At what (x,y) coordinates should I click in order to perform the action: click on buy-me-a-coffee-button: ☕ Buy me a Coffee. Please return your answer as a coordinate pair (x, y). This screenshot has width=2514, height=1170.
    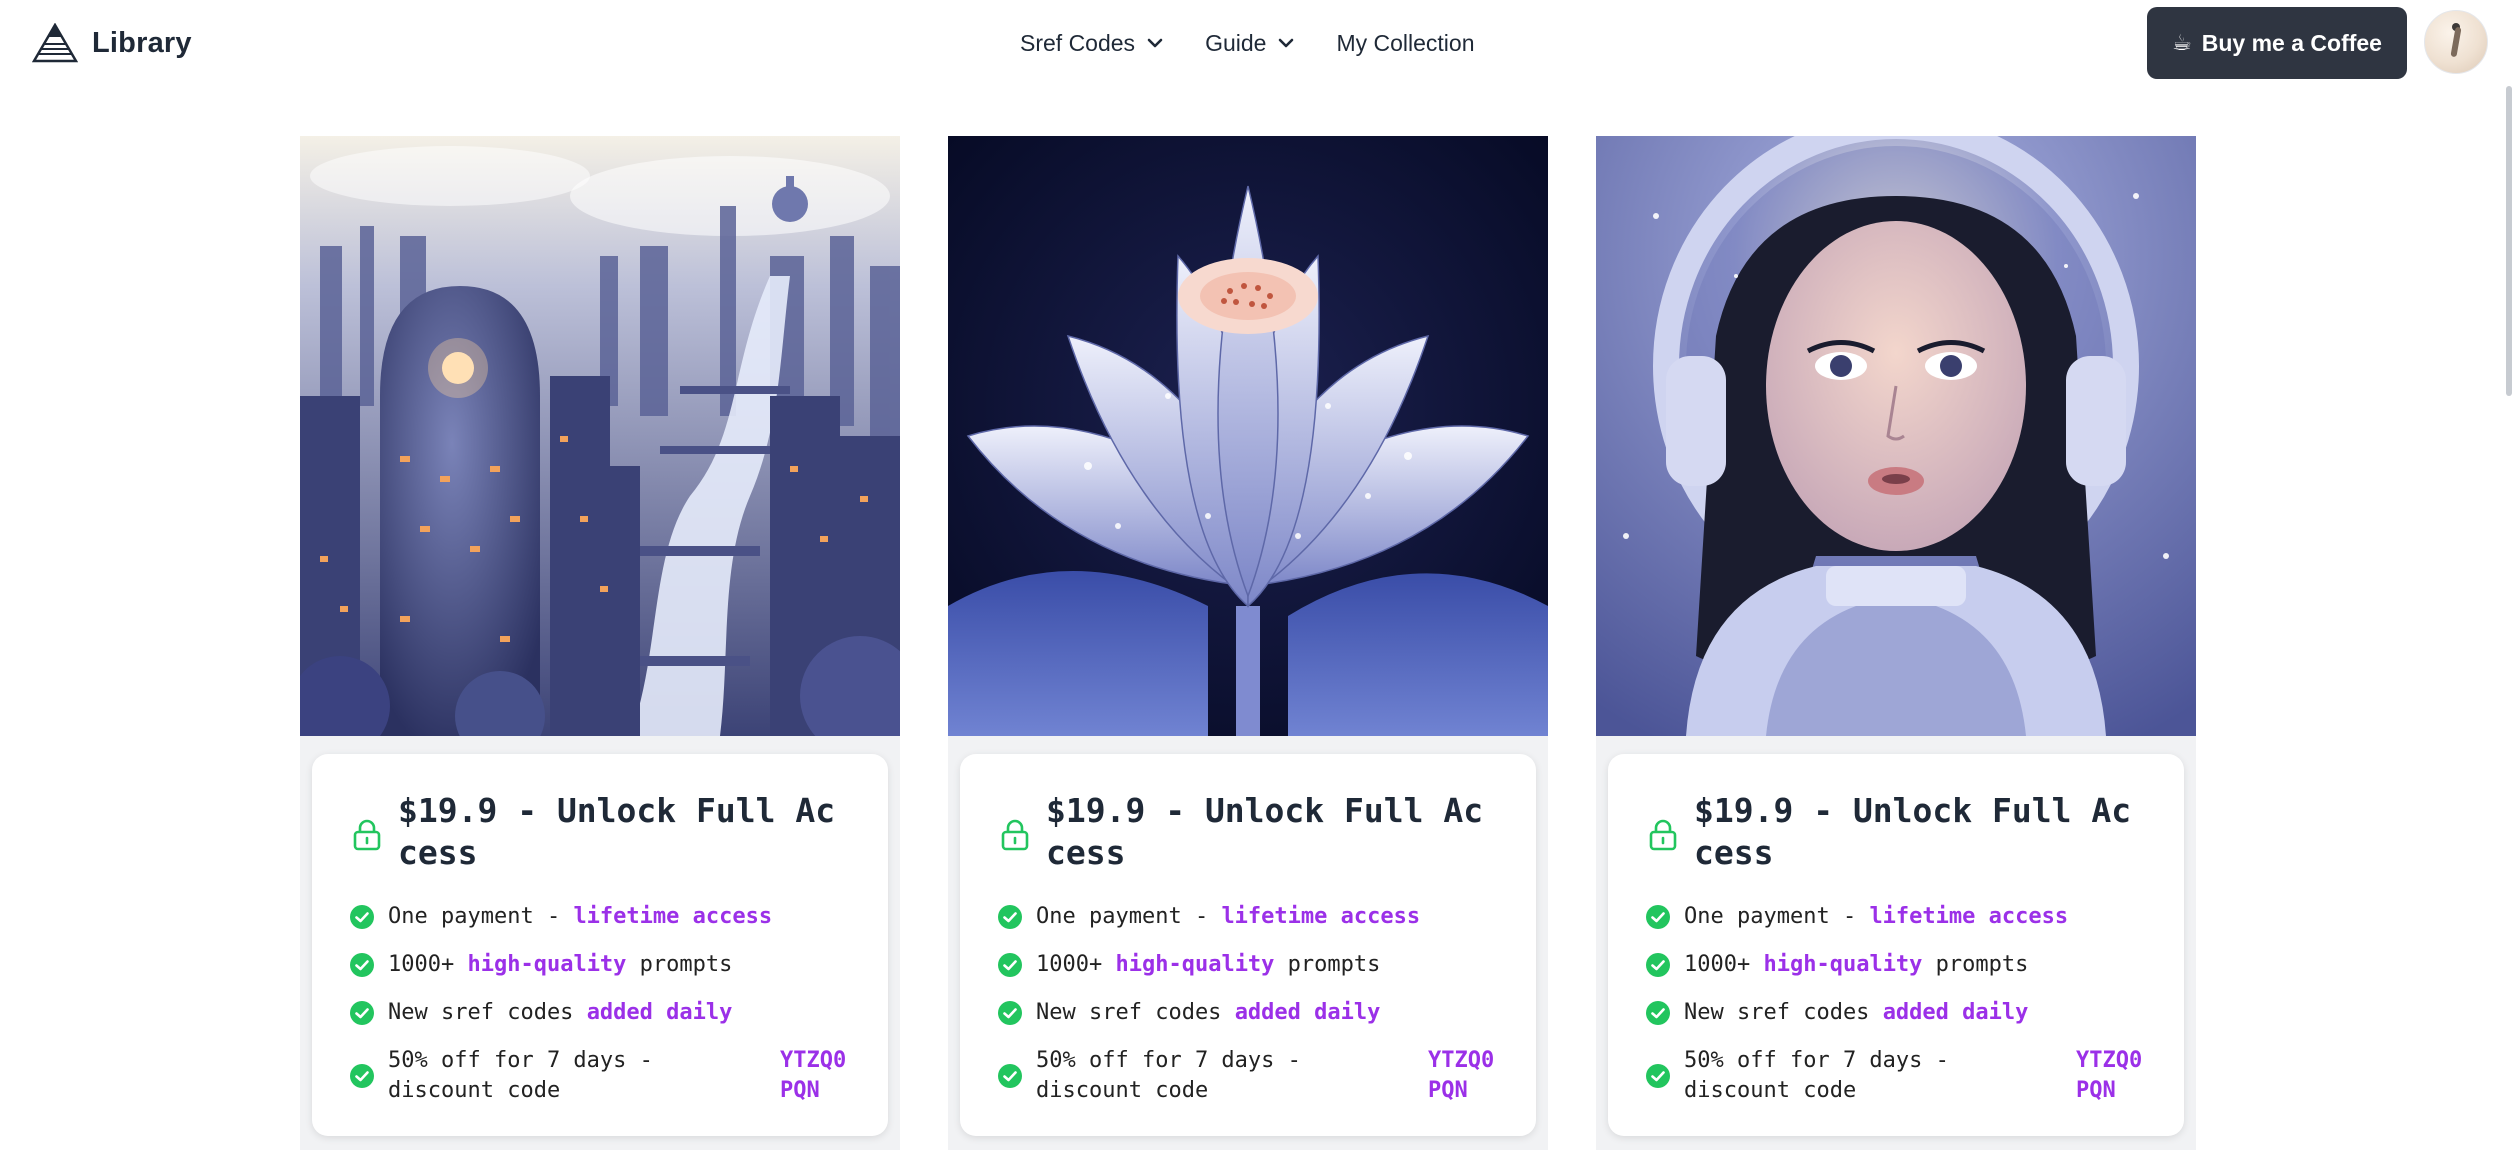
    Looking at the image, I should click on (2277, 43).